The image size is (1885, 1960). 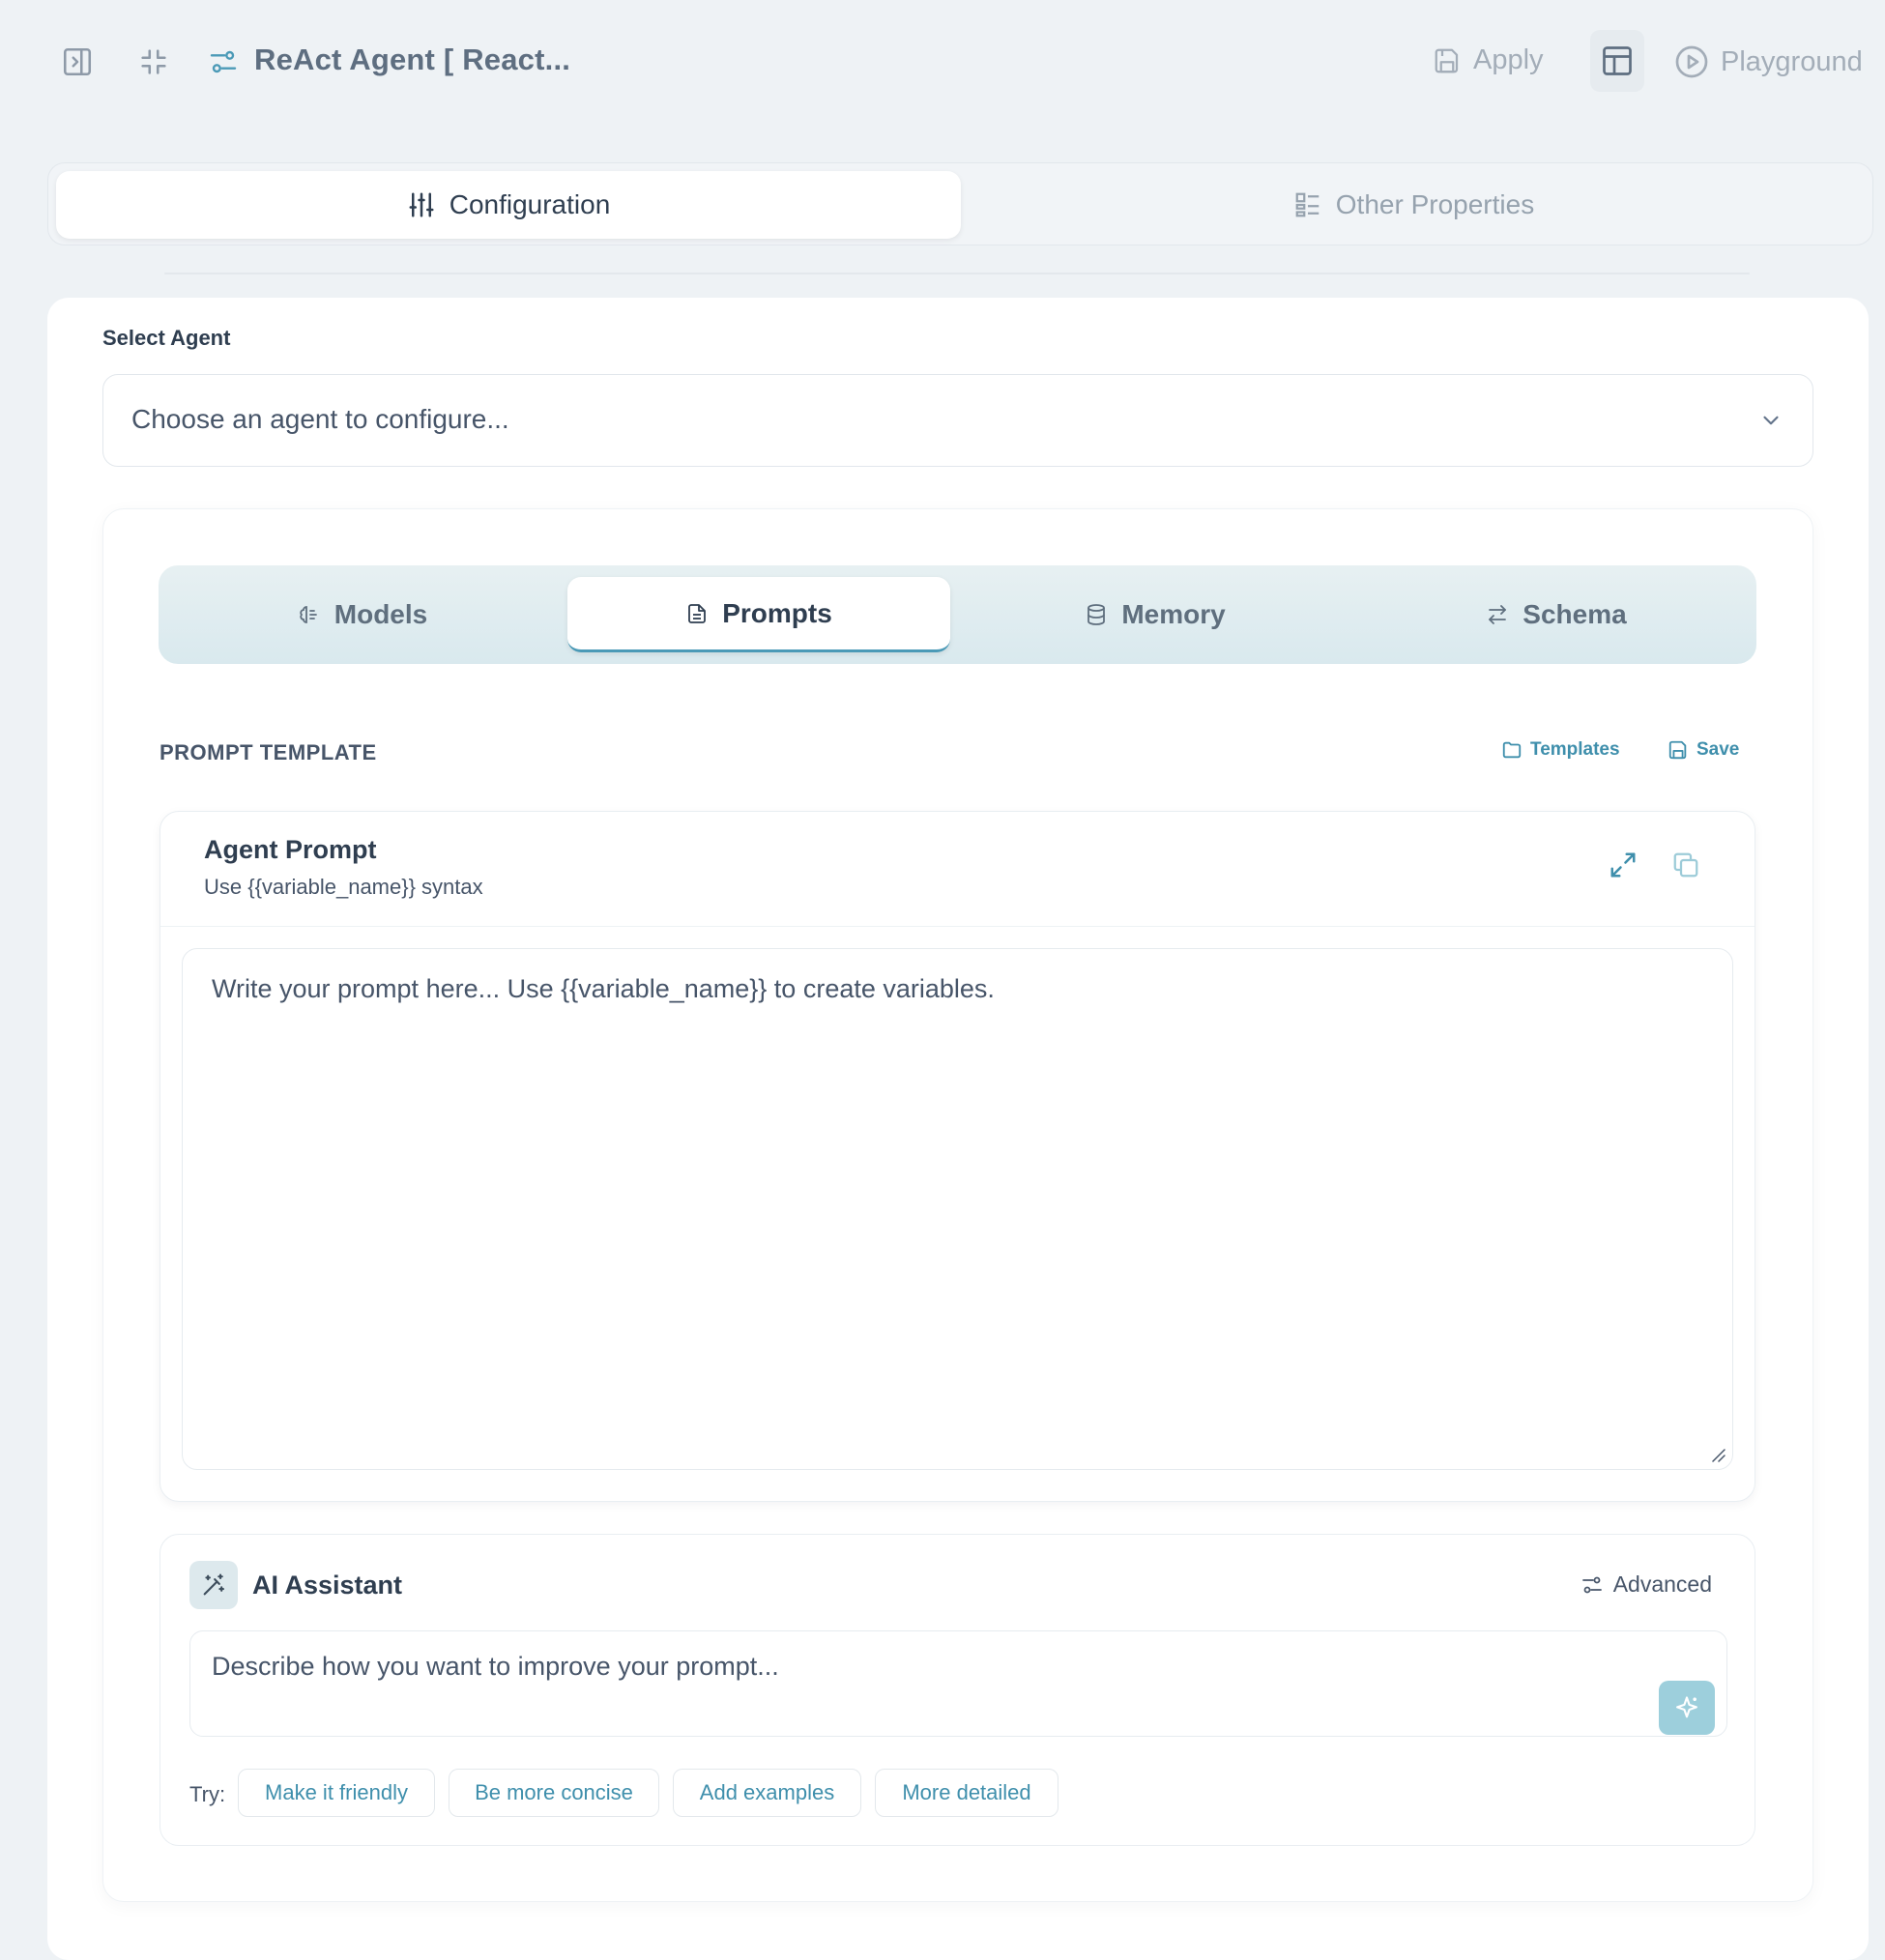 What do you see at coordinates (1718, 1454) in the screenshot?
I see `resize-handle-icon` at bounding box center [1718, 1454].